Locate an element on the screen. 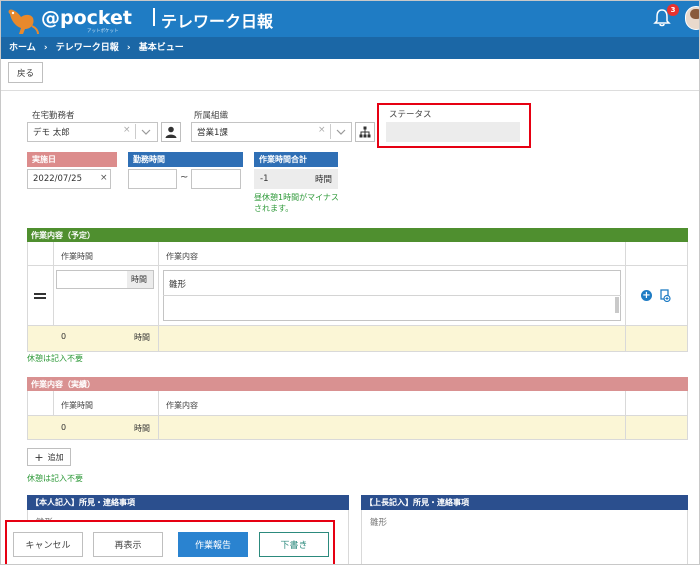 This screenshot has height=565, width=700. back-button: 戻る is located at coordinates (25, 72).